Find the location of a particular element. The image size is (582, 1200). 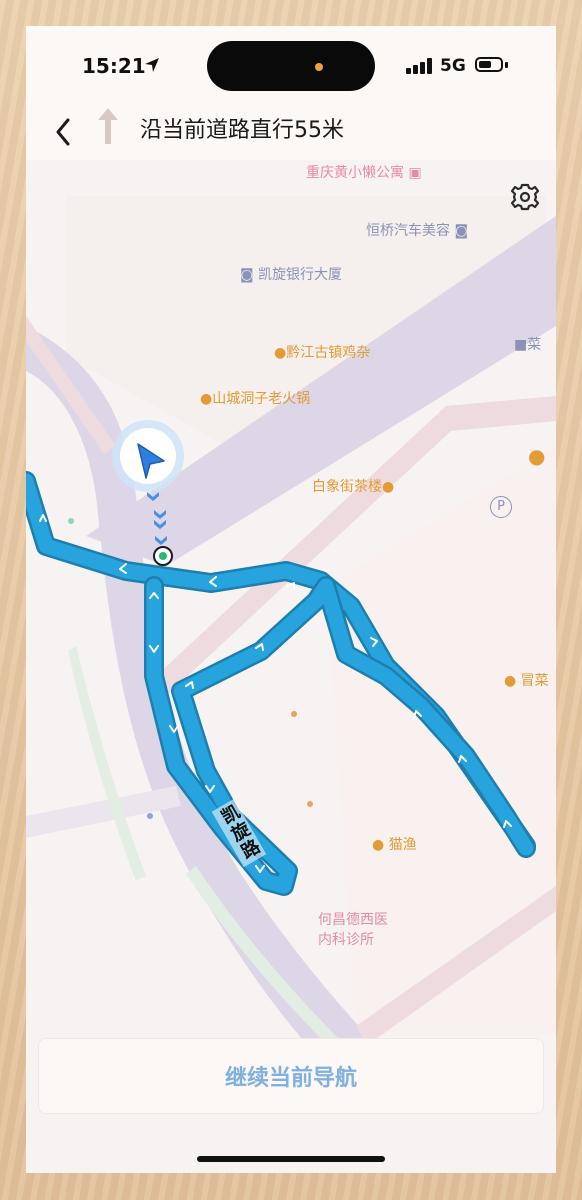

poi-label: ●黔江古镇鸡杂 is located at coordinates (322, 352).